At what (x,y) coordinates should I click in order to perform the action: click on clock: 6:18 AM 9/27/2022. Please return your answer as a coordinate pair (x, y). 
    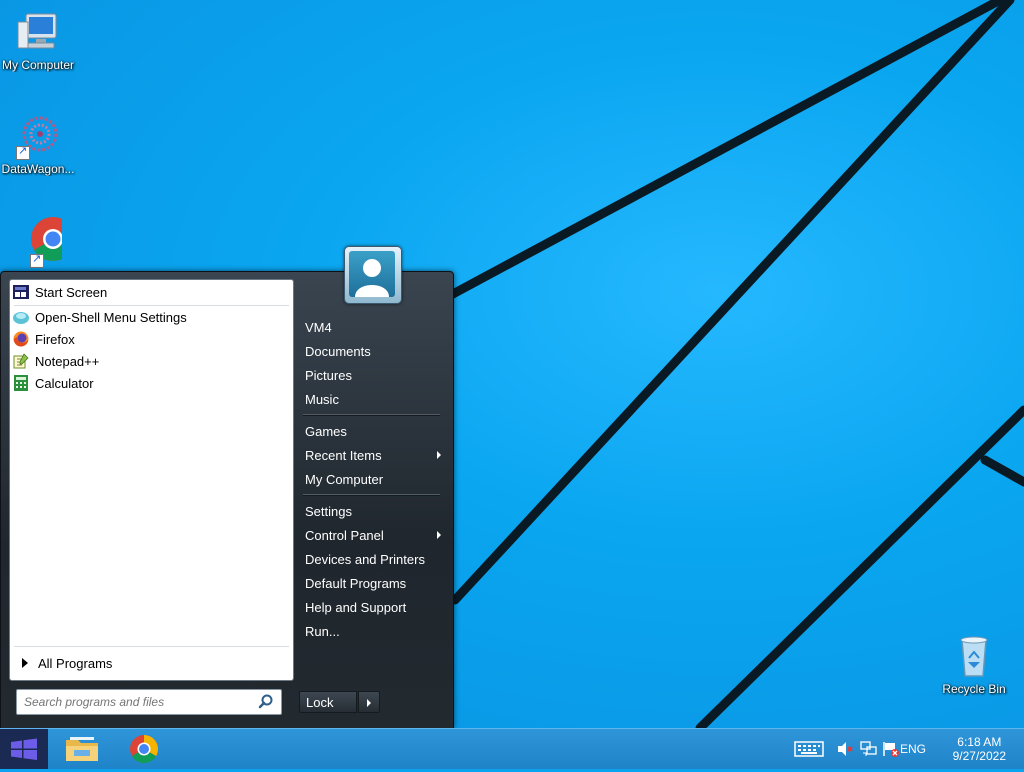
    Looking at the image, I should click on (979, 749).